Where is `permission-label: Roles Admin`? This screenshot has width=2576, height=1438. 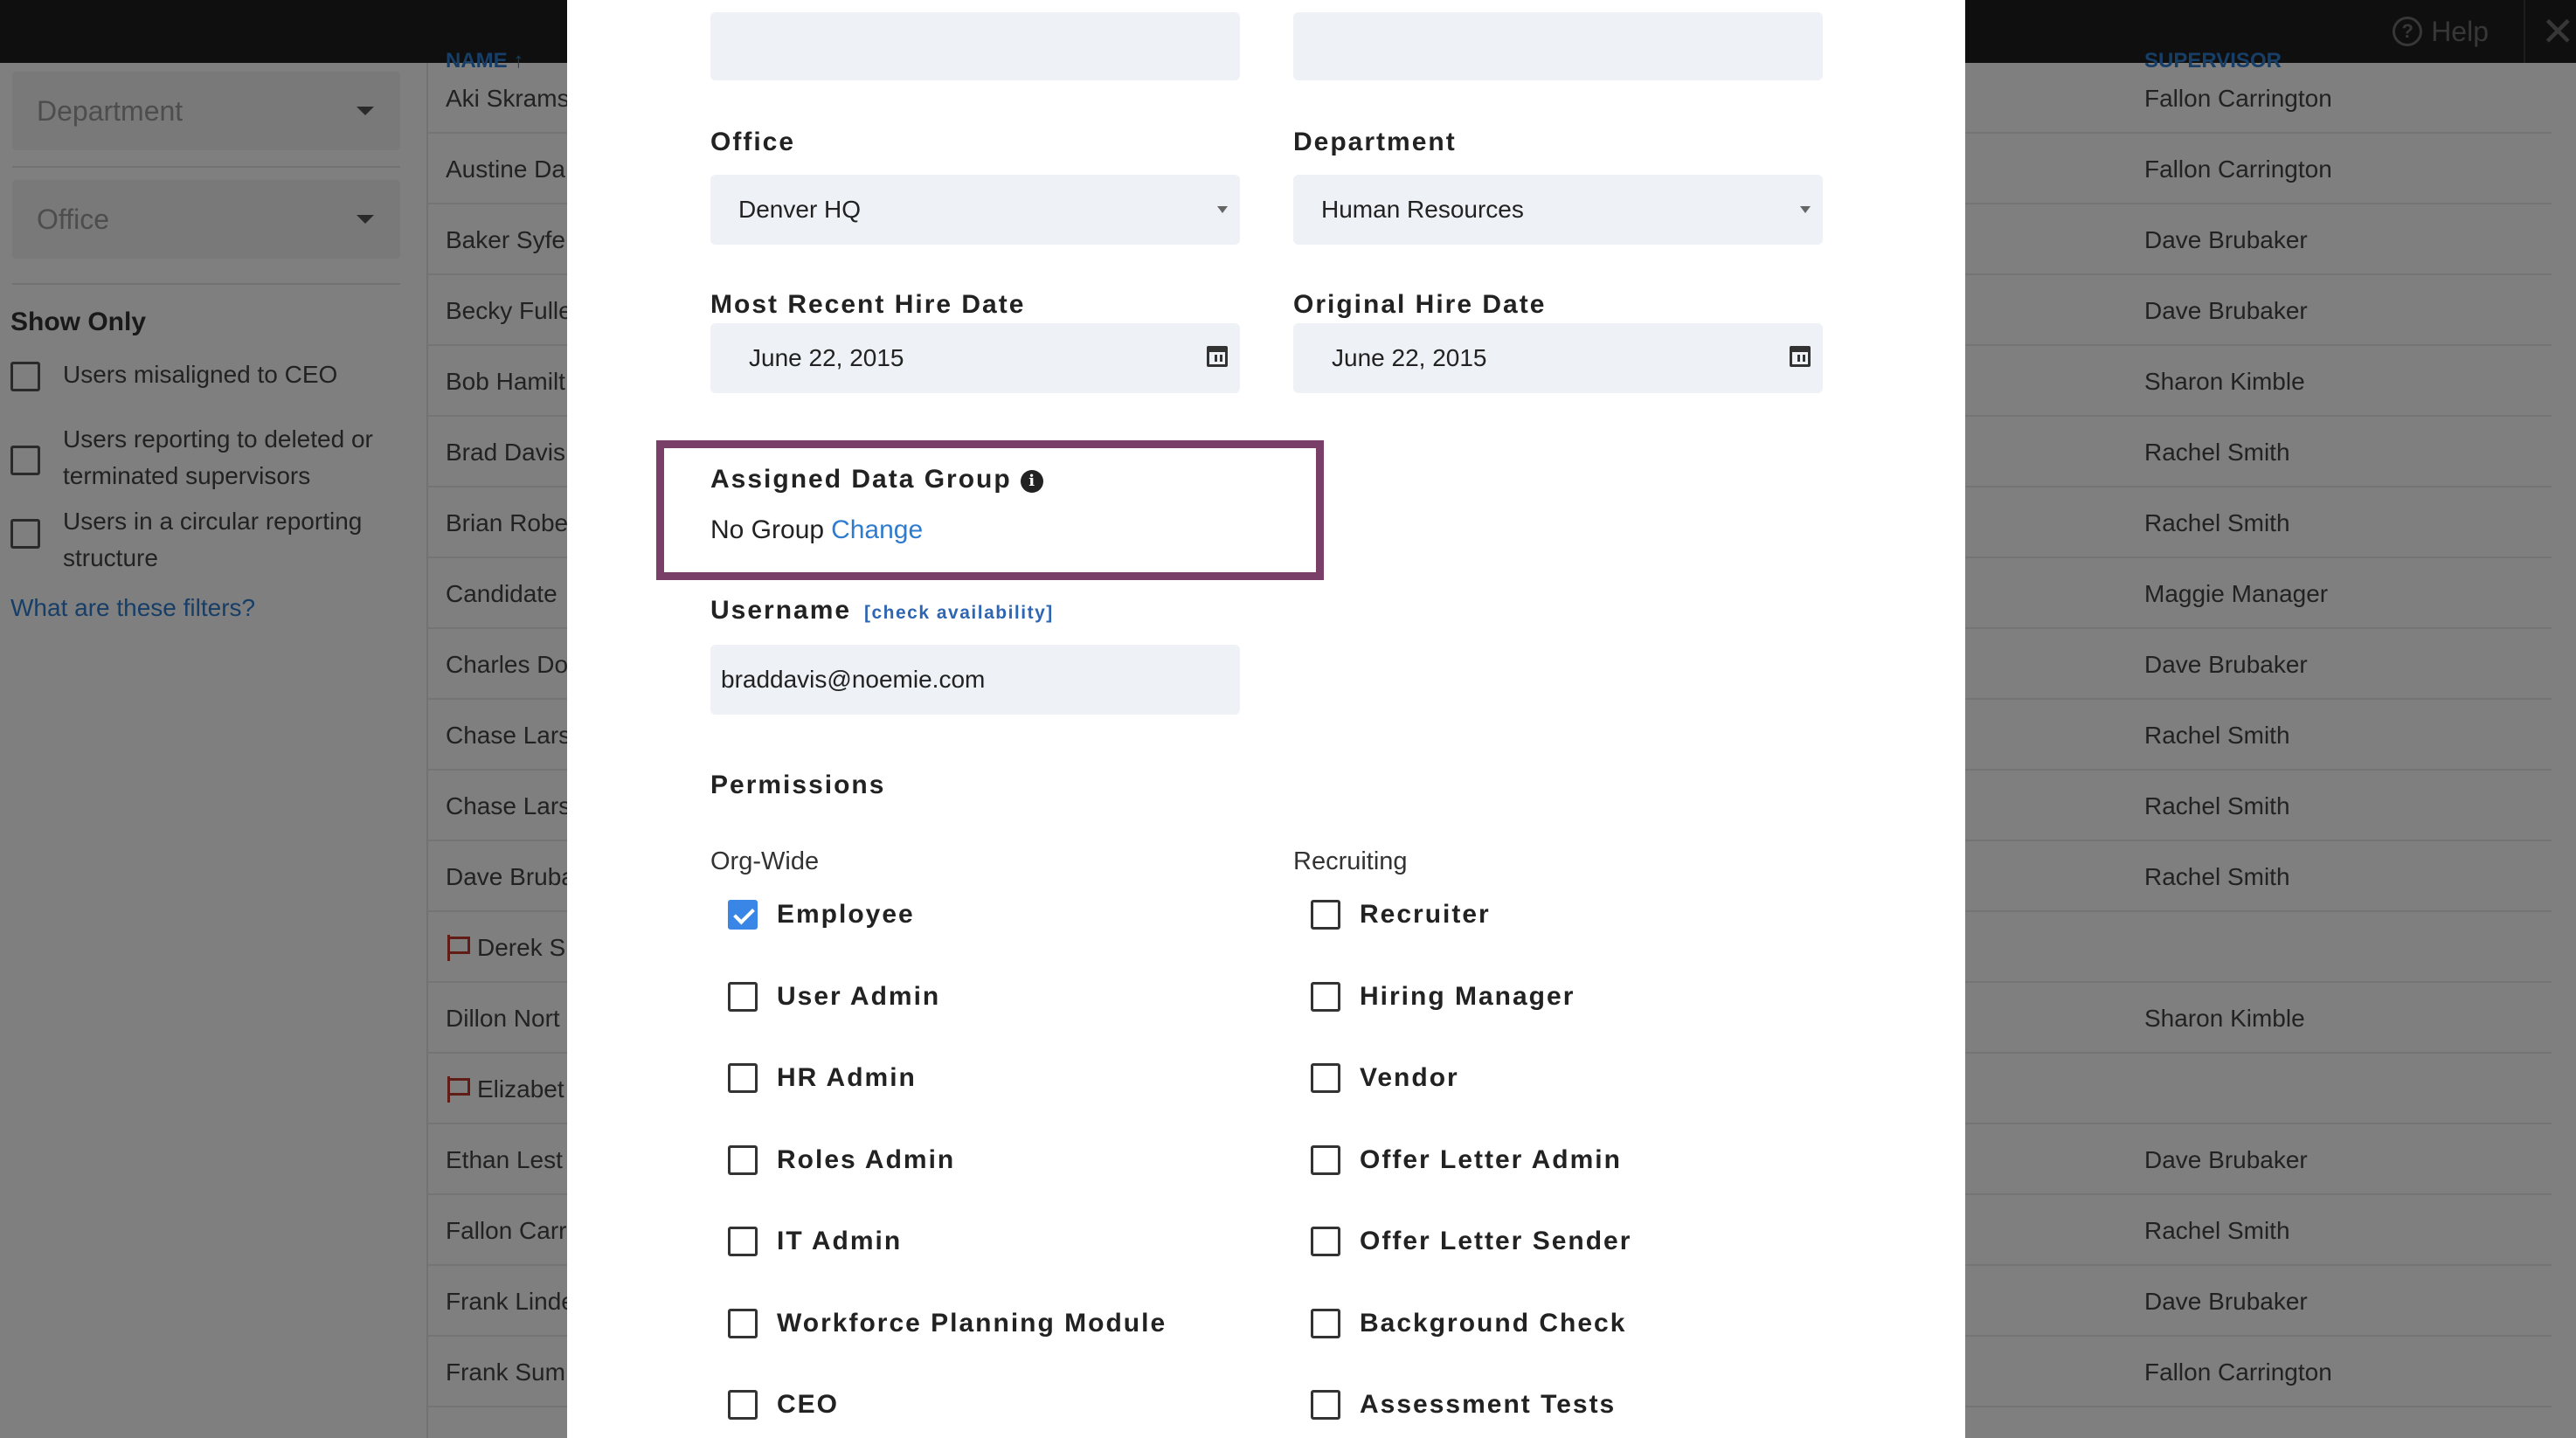
permission-label: Roles Admin is located at coordinates (866, 1159).